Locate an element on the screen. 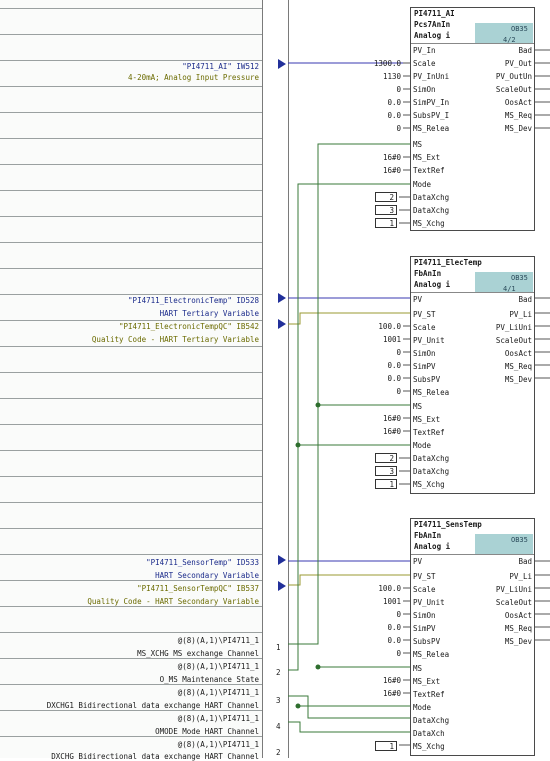 This screenshot has height=761, width=550. pin-dataxch: DataXch is located at coordinates (429, 733).